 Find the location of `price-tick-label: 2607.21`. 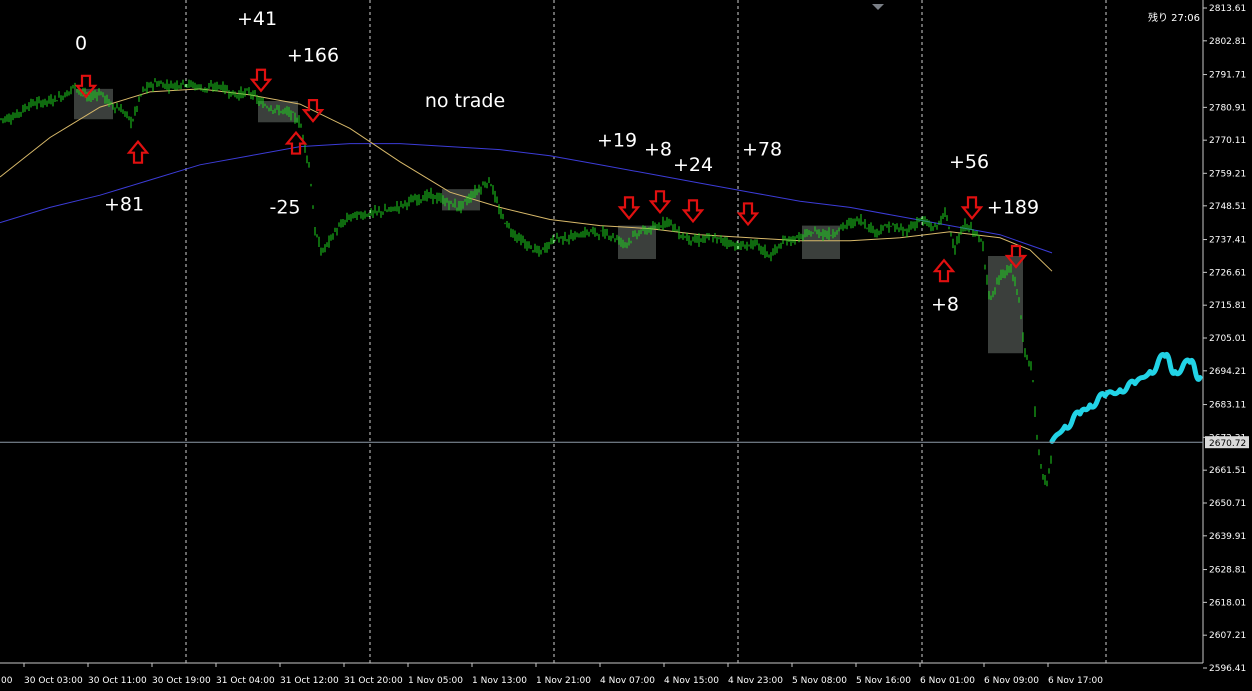

price-tick-label: 2607.21 is located at coordinates (1227, 636).